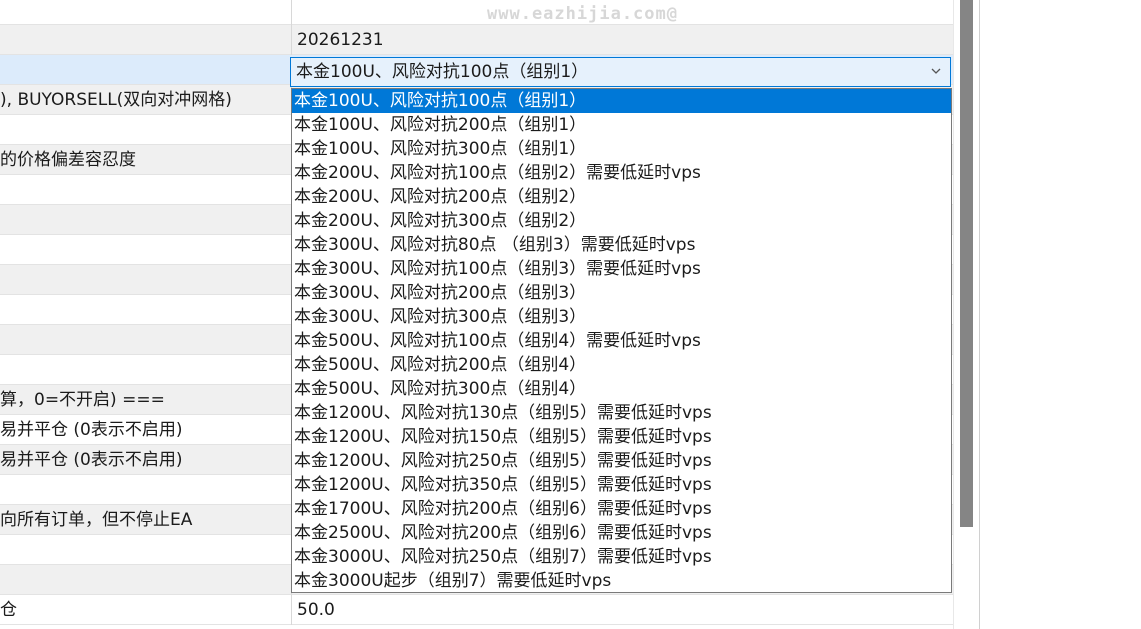 The width and height of the screenshot is (1141, 629). Describe the element at coordinates (621, 437) in the screenshot. I see `dropdown-option: 本金1200U、风险对抗150点（组别5）需要低延时vps` at that location.